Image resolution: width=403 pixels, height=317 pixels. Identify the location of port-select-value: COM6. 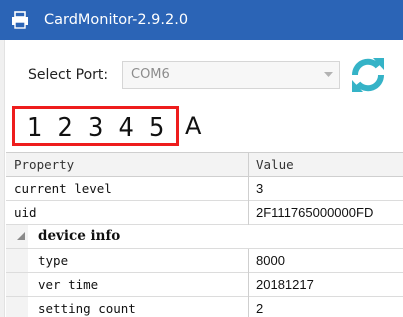
(150, 74).